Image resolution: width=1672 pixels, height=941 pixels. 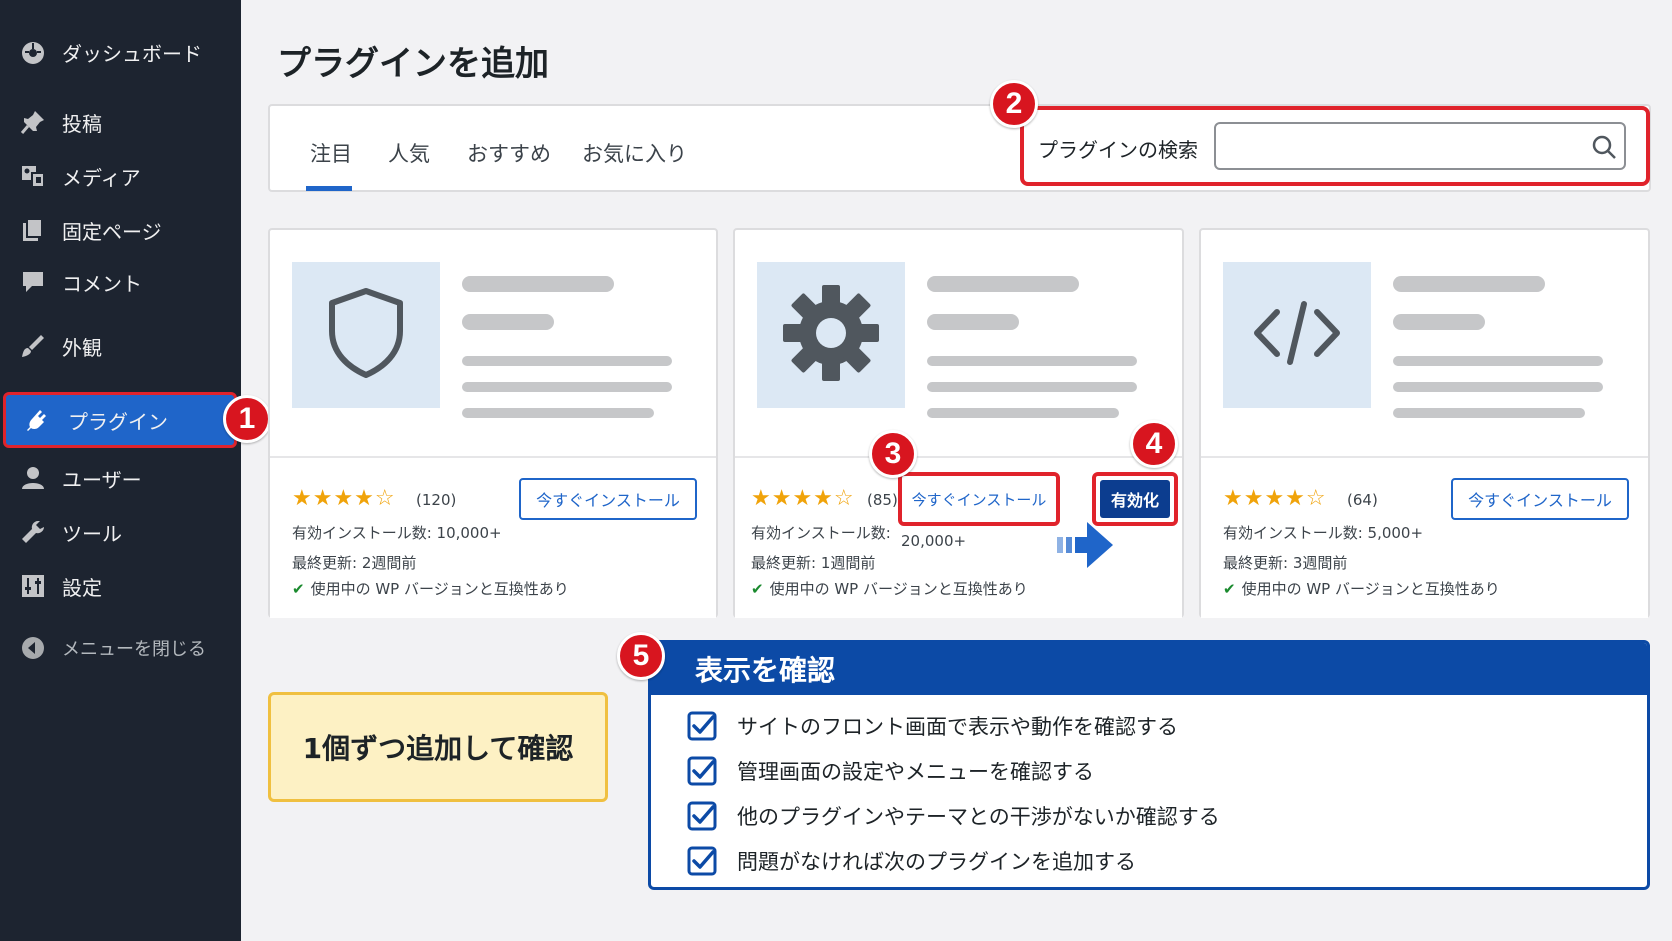 I want to click on checklist-item: 問題がなければ次のプラグインを追加する, so click(x=911, y=861).